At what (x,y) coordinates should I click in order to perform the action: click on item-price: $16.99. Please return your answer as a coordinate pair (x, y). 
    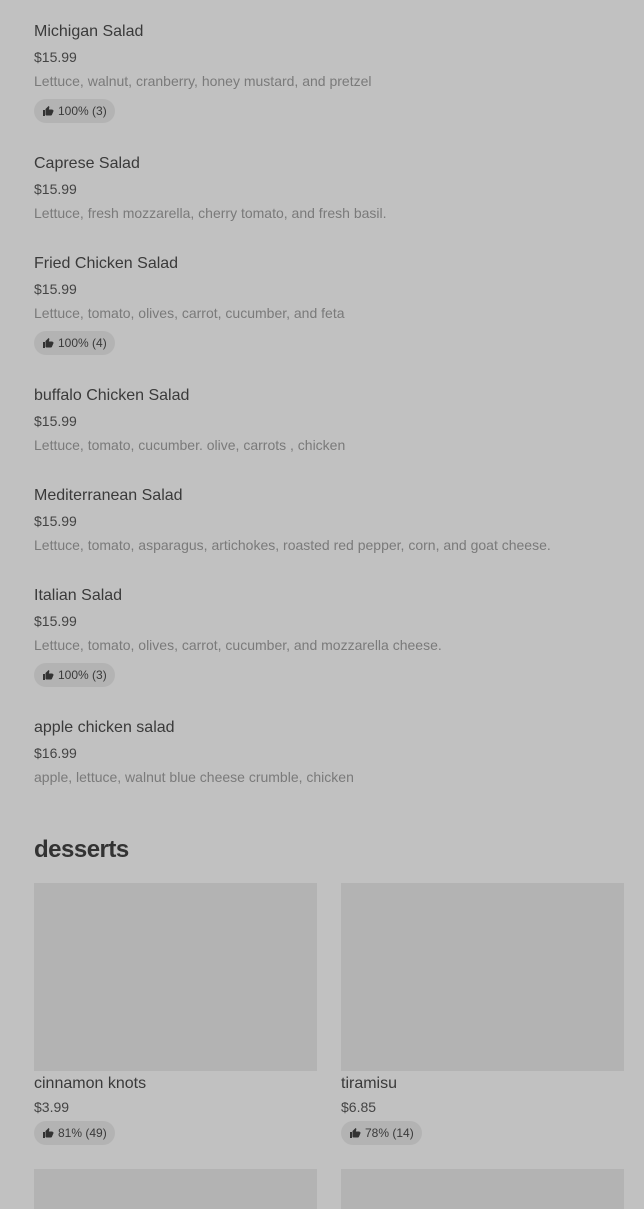
    Looking at the image, I should click on (55, 753).